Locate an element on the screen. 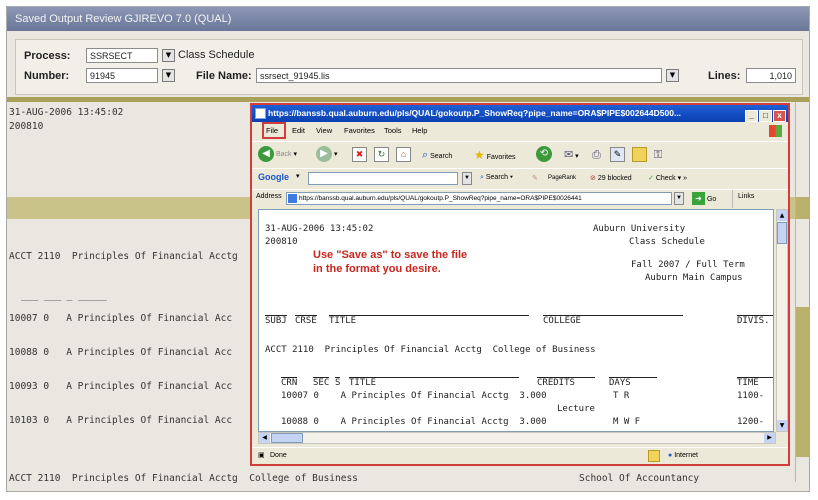 The image size is (818, 500). process-dropdown-button: ▼ is located at coordinates (168, 55).